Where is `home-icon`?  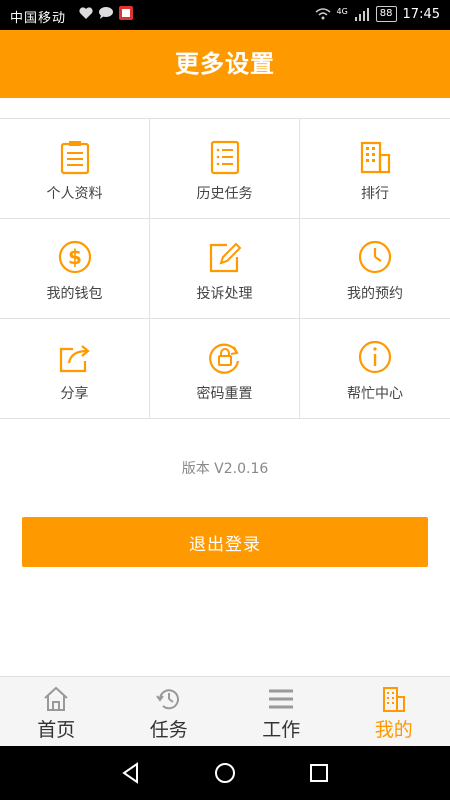 home-icon is located at coordinates (56, 698).